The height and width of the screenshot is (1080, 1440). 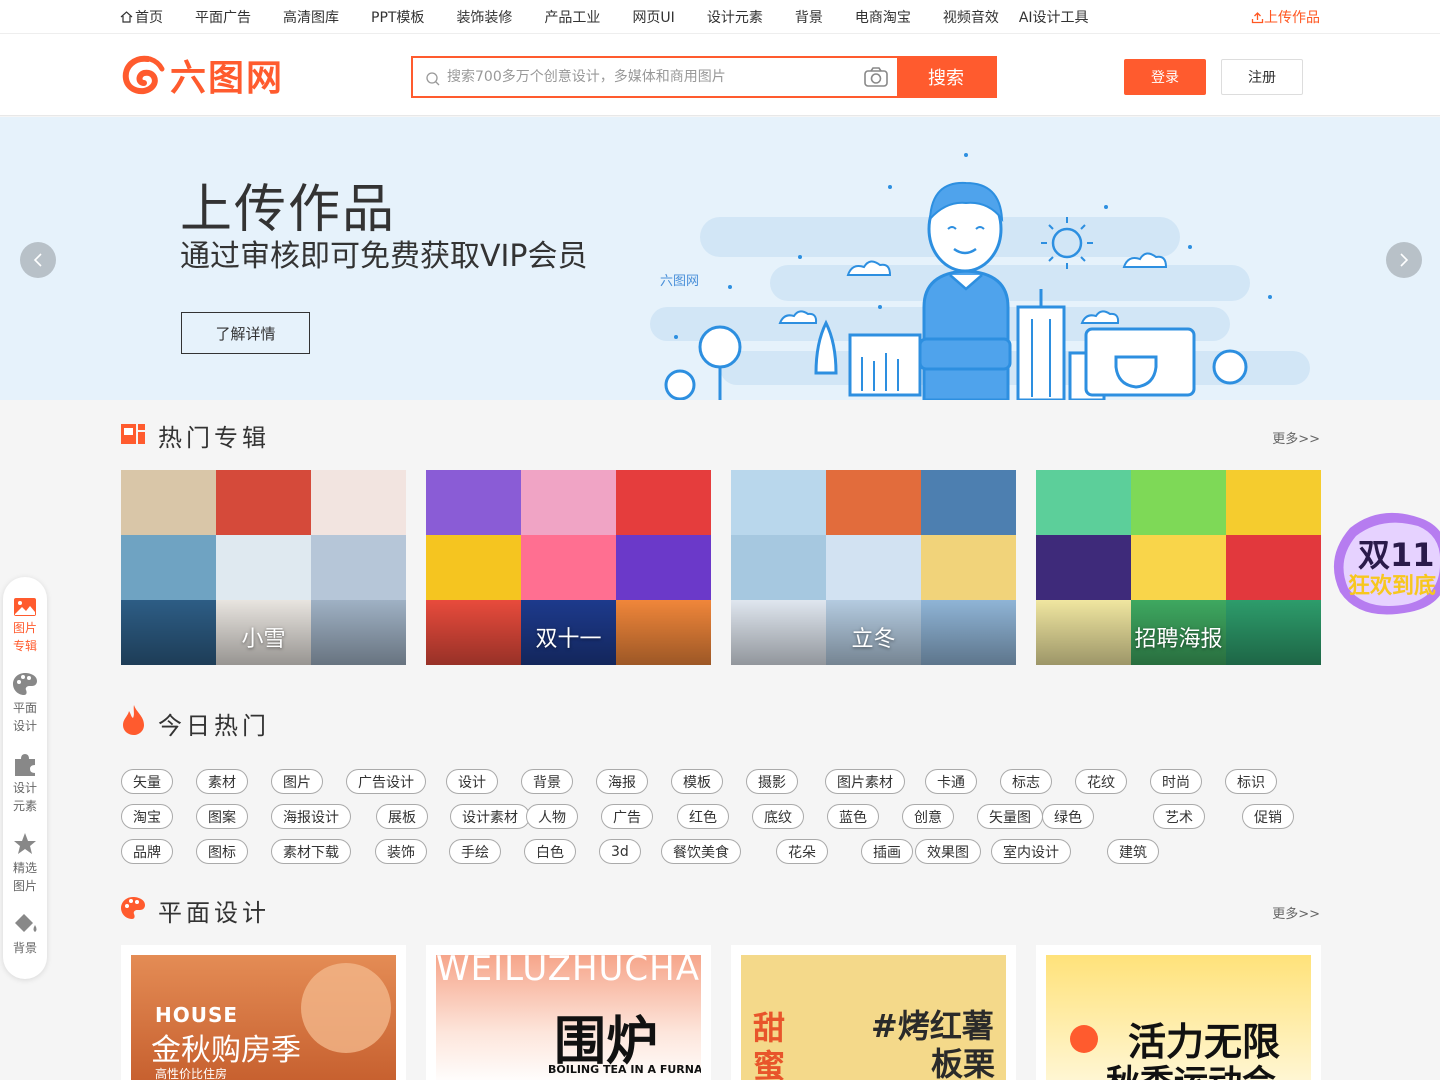 What do you see at coordinates (1133, 851) in the screenshot?
I see `tag-chip: 建筑` at bounding box center [1133, 851].